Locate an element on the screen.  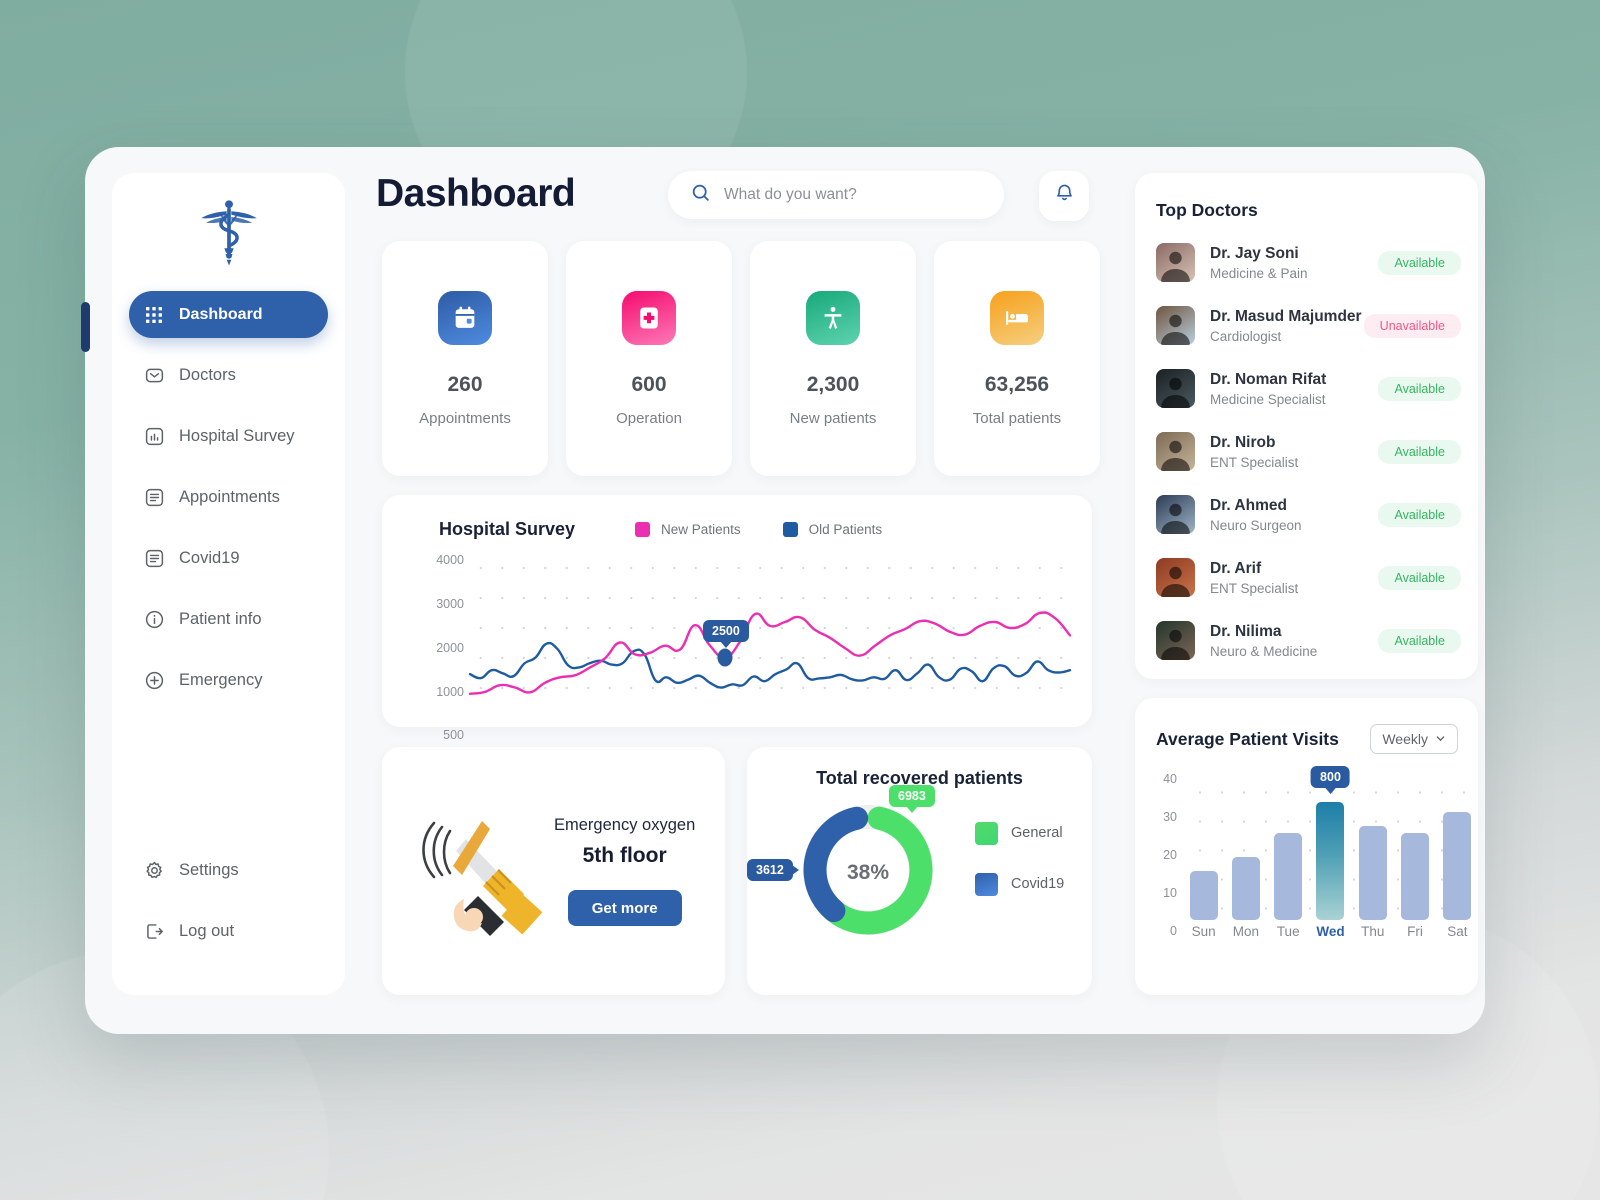
visits-title: Average Patient Visits is located at coordinates (1247, 738).